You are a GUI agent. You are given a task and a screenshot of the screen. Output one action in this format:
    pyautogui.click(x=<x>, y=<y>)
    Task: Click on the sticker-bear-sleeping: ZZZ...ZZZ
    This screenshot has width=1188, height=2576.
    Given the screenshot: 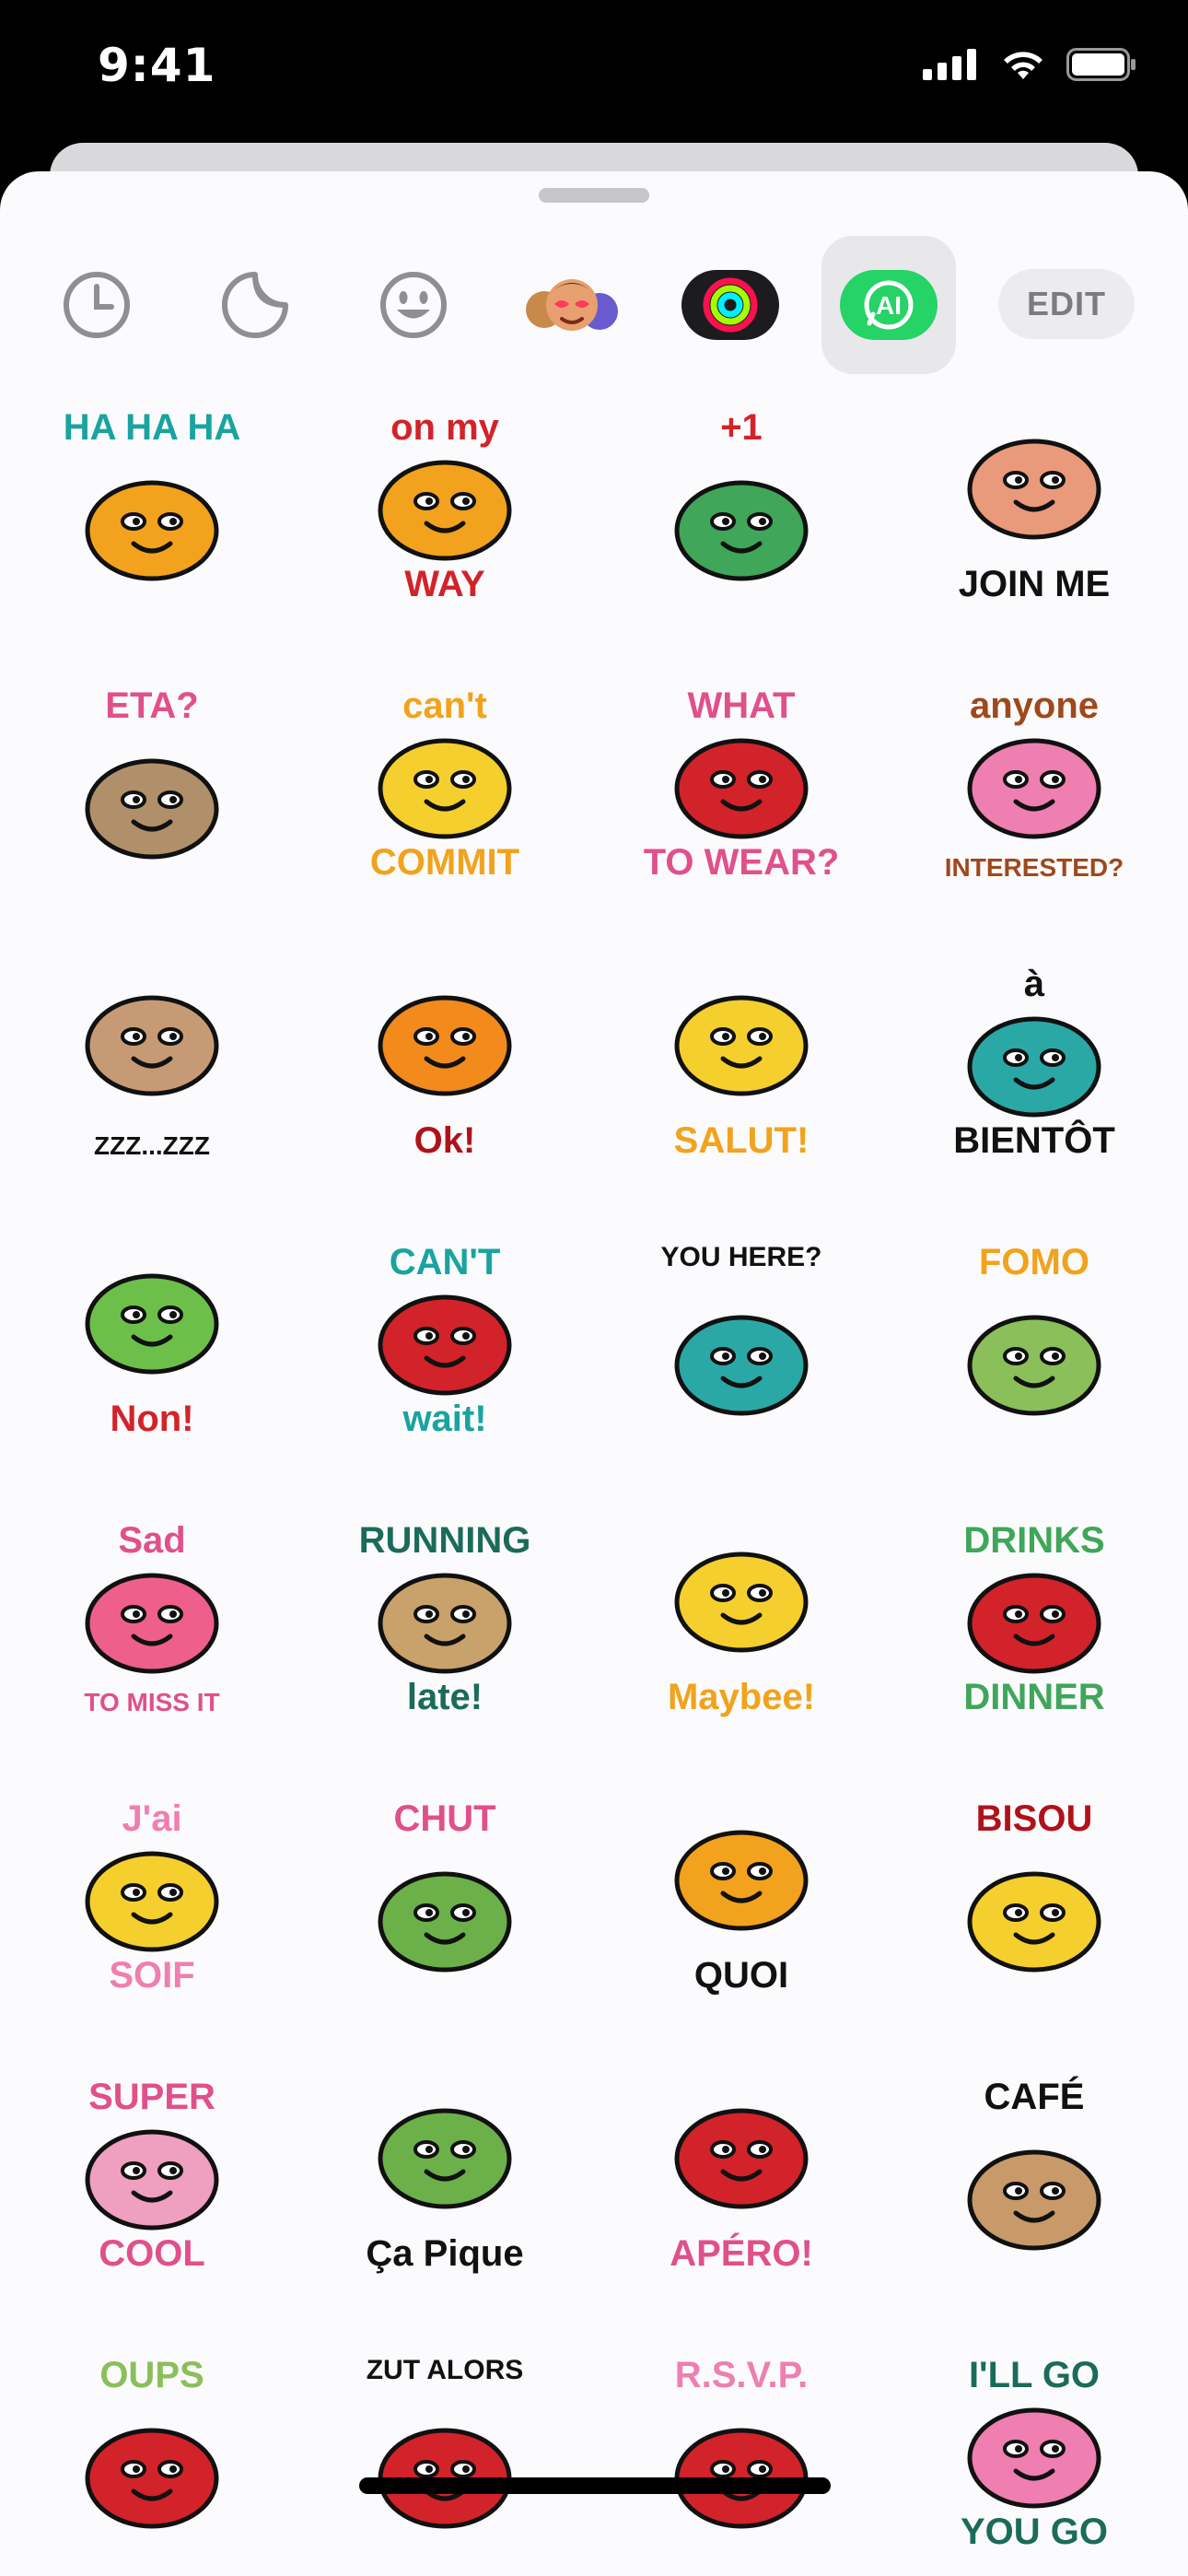 What is the action you would take?
    pyautogui.click(x=152, y=1064)
    